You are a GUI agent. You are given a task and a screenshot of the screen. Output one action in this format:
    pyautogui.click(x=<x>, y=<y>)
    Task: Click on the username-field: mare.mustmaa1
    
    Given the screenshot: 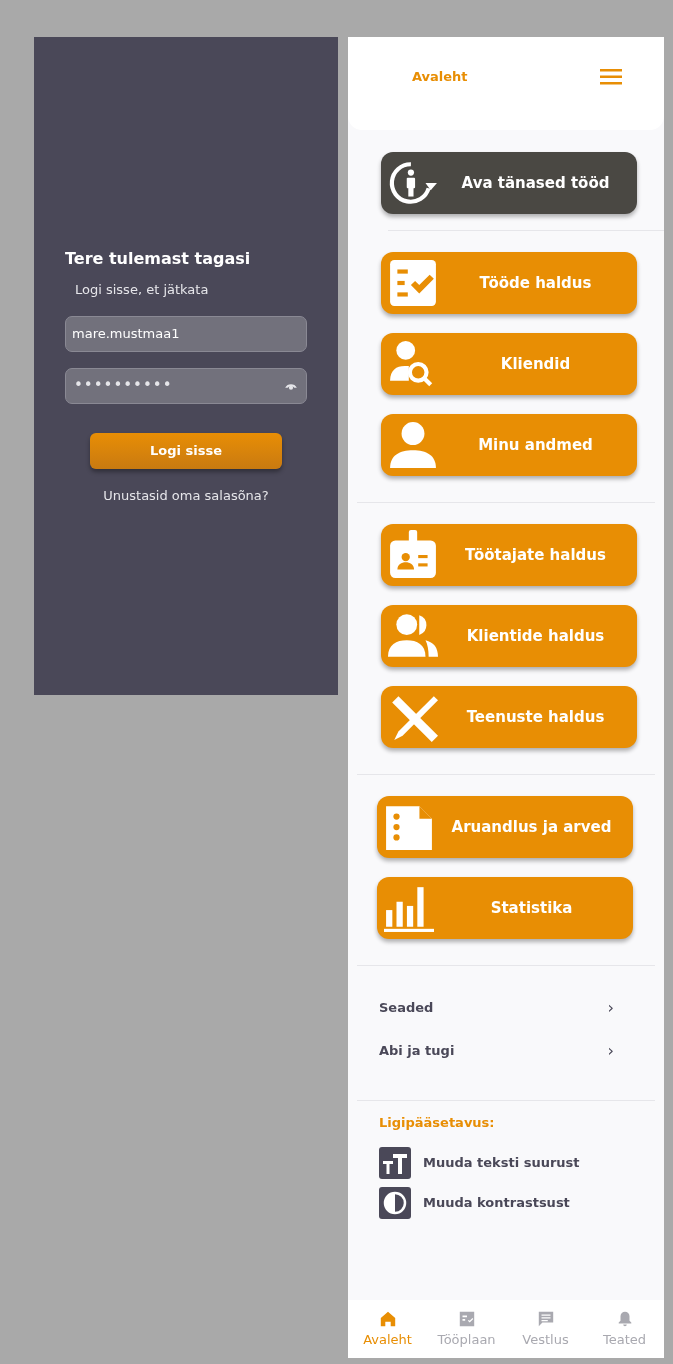 What is the action you would take?
    pyautogui.click(x=186, y=333)
    